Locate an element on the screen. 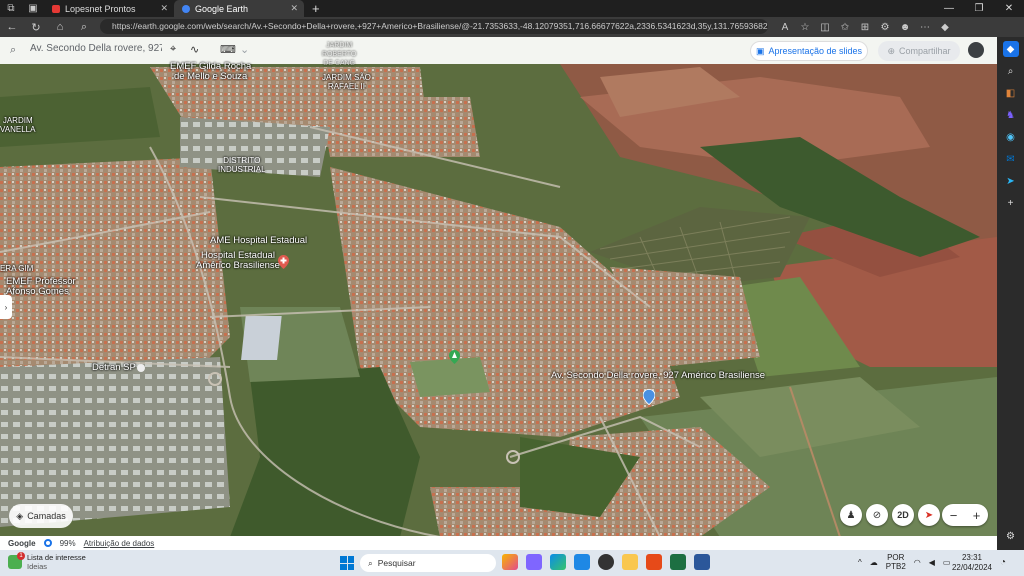 Image resolution: width=1024 pixels, height=576 pixels. slideshow-button: ▣ Apresentação de slides is located at coordinates (809, 51).